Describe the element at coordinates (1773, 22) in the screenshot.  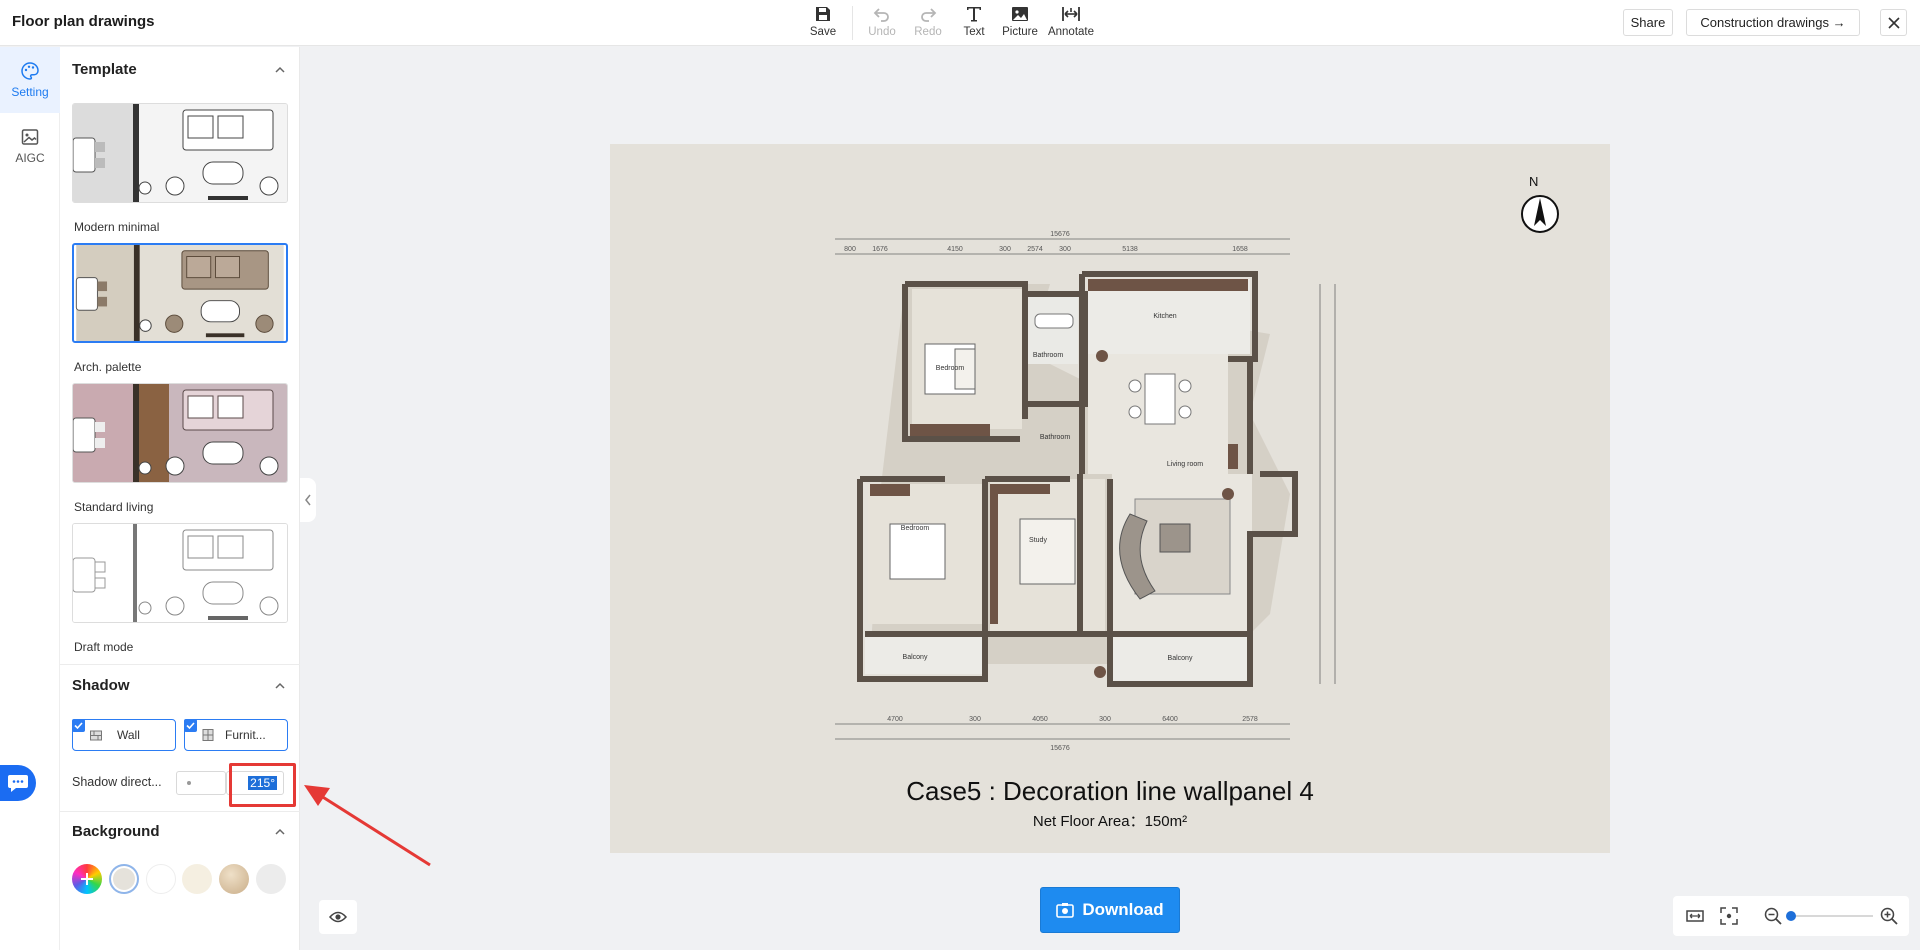
I see `construction-drawings-button: Construction drawings →` at that location.